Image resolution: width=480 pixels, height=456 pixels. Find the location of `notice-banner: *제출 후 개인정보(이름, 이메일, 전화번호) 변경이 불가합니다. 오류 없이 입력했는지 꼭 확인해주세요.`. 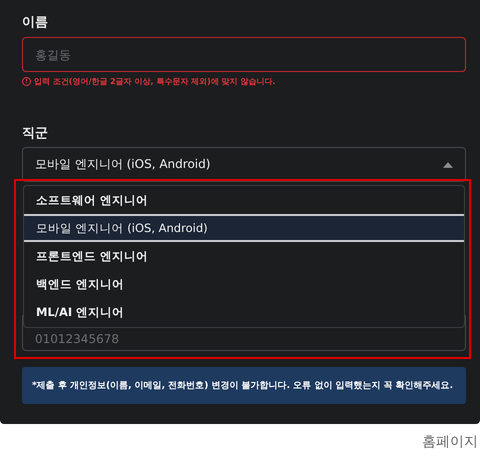

notice-banner: *제출 후 개인정보(이름, 이메일, 전화번호) 변경이 불가합니다. 오류 없이 입력했는지 꼭 확인해주세요. is located at coordinates (244, 385).